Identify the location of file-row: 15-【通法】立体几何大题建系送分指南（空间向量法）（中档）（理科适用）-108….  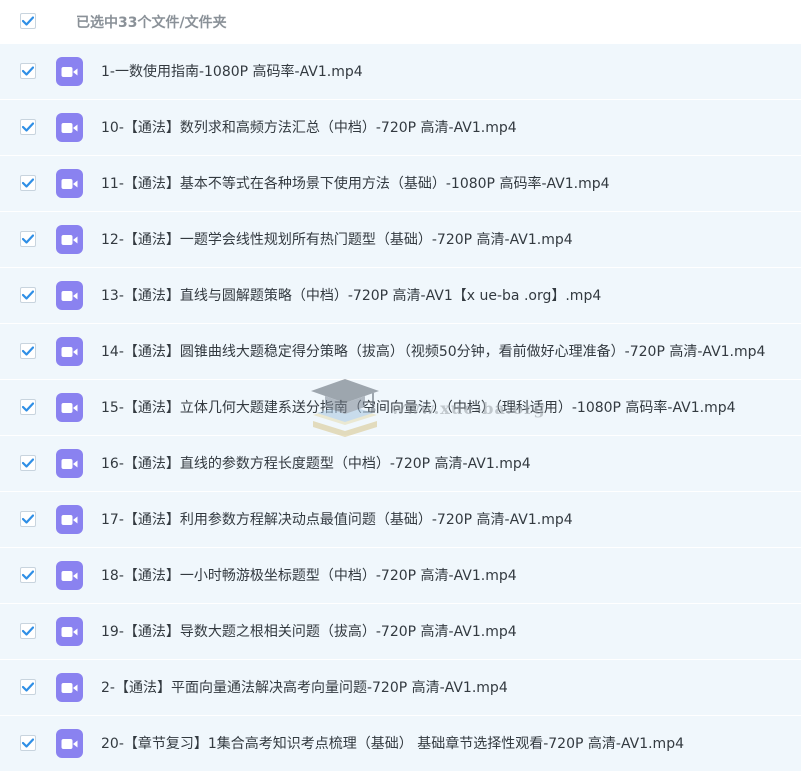
(400, 408).